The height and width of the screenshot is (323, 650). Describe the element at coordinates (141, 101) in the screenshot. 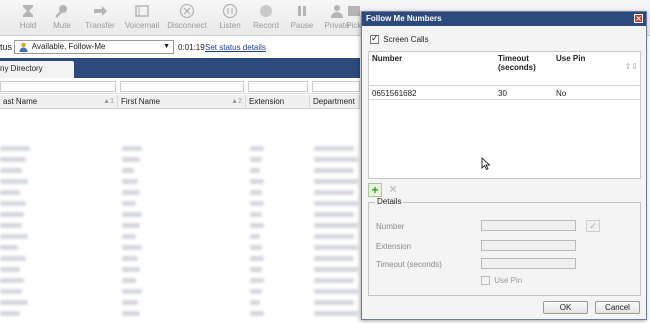

I see `column-label: First Name` at that location.